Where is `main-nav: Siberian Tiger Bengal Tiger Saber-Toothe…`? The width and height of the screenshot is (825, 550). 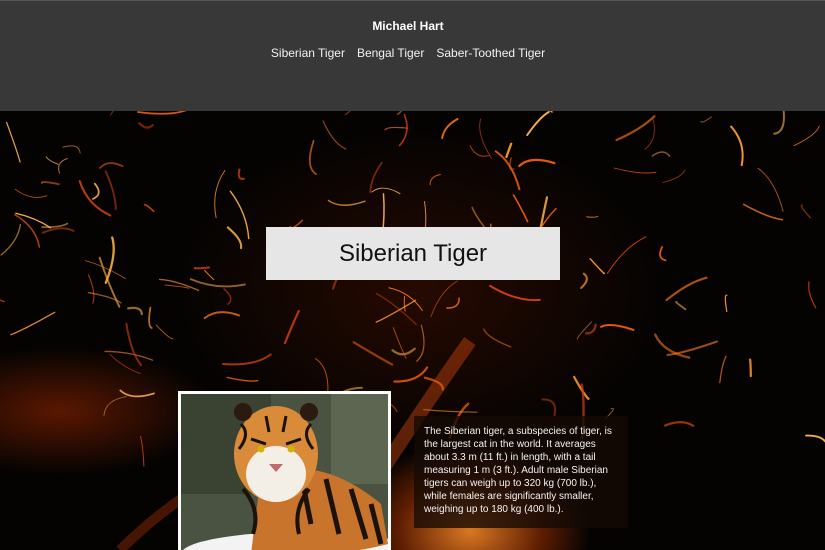
main-nav: Siberian Tiger Bengal Tiger Saber-Toothe… is located at coordinates (408, 53).